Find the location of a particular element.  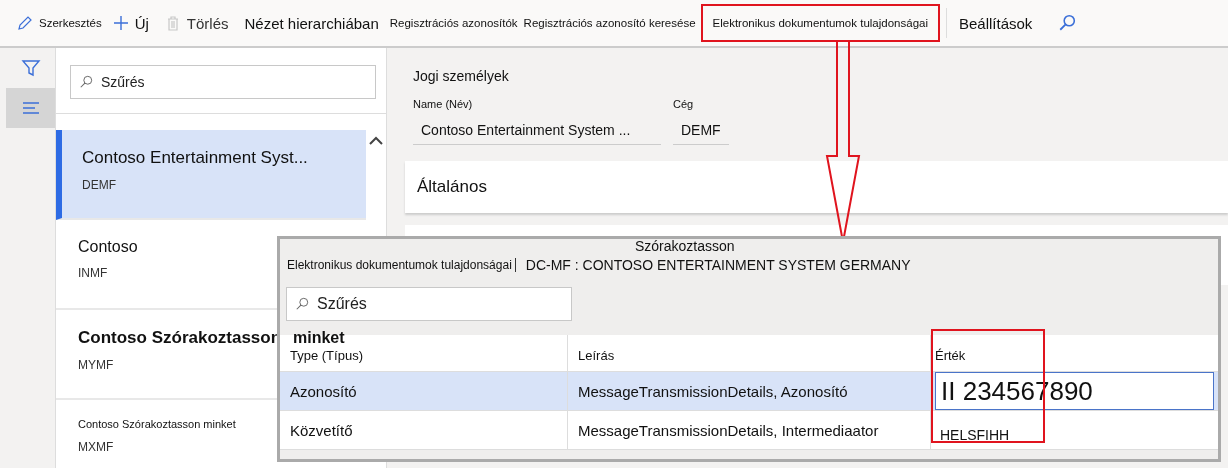

edit-button: Szerkesztés is located at coordinates (59, 23).